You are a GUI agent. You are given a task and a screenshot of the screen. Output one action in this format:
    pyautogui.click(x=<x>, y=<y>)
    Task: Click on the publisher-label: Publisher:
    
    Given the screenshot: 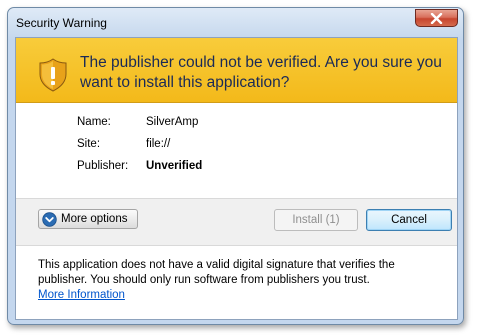 What is the action you would take?
    pyautogui.click(x=103, y=166)
    